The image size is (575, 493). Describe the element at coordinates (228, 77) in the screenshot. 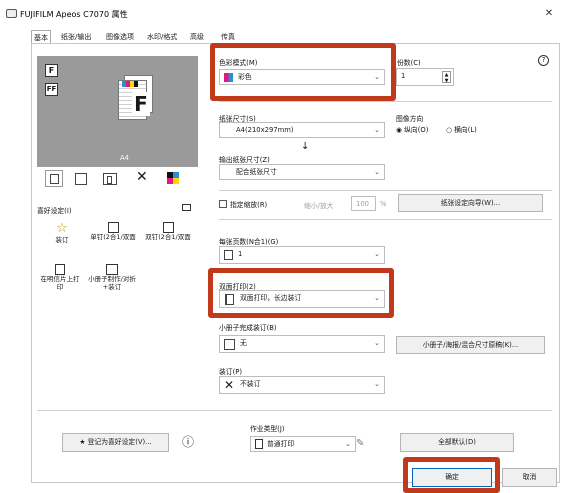

I see `color-mode-swatch` at that location.